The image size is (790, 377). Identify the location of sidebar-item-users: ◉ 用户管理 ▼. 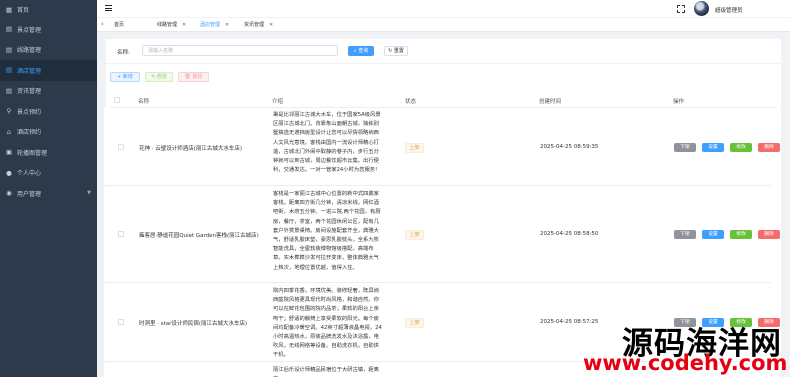
(48, 193).